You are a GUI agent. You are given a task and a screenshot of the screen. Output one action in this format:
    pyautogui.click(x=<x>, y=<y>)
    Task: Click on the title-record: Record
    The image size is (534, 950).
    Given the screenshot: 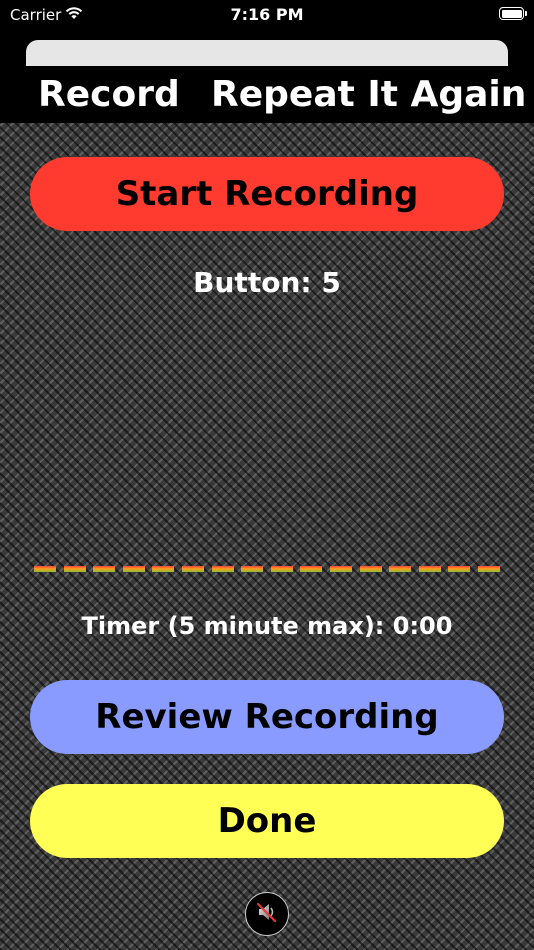 What is the action you would take?
    pyautogui.click(x=109, y=94)
    